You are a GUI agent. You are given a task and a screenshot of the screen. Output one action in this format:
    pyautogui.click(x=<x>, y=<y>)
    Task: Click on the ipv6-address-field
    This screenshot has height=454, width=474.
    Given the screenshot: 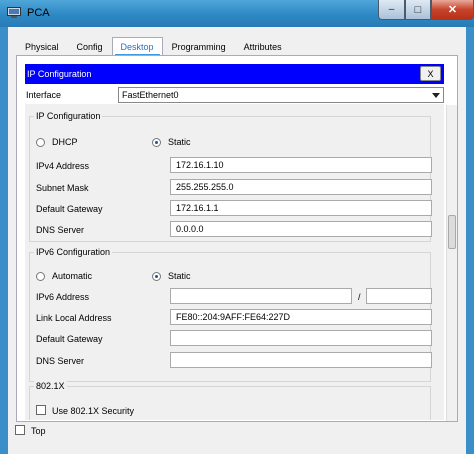 What is the action you would take?
    pyautogui.click(x=261, y=296)
    